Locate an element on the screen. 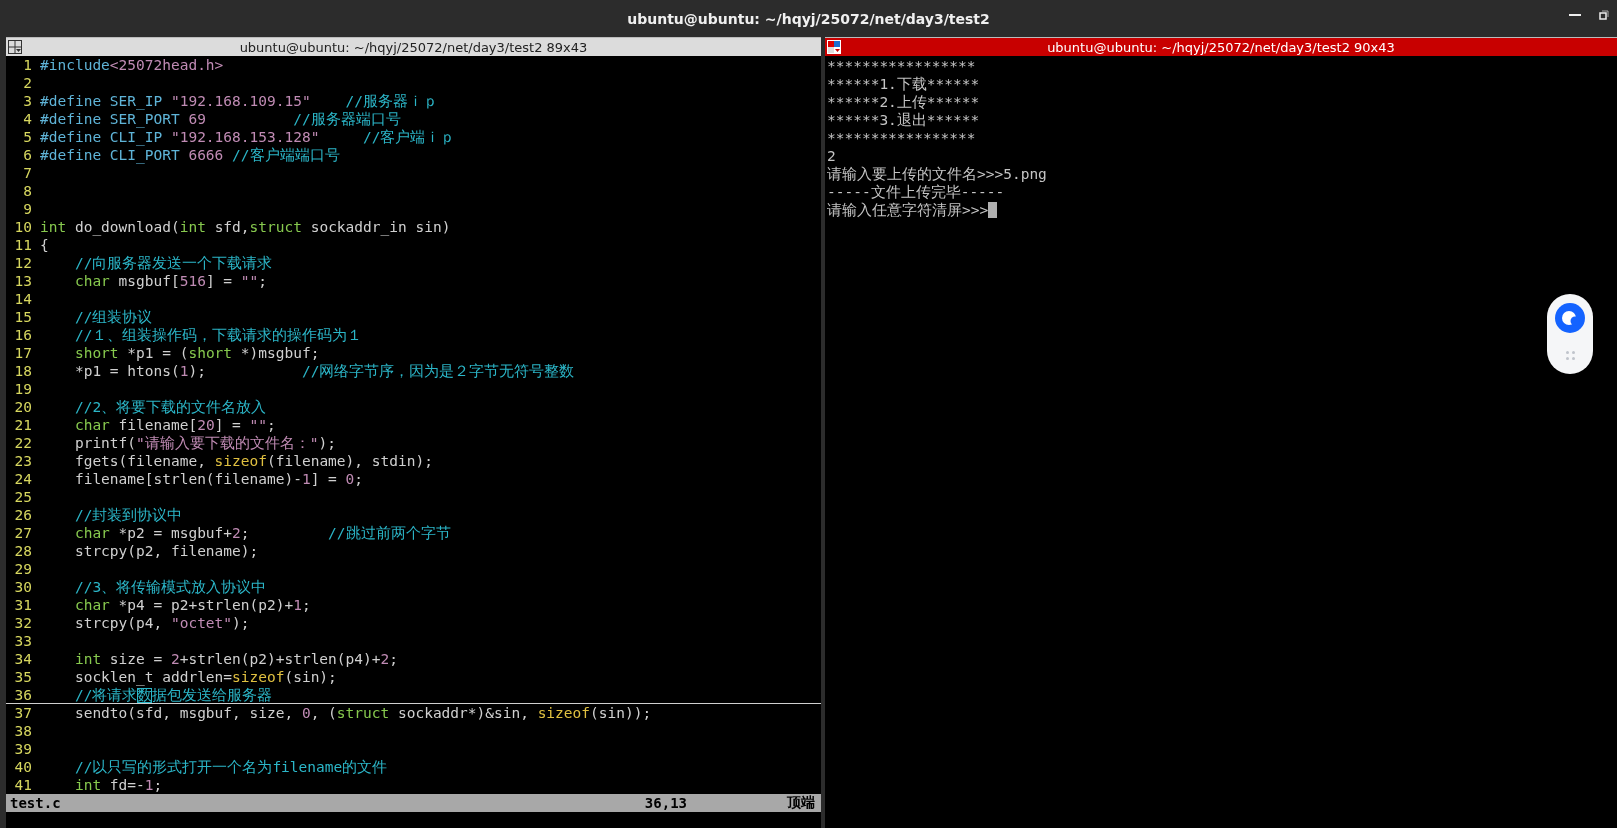  code-line: { is located at coordinates (44, 245).